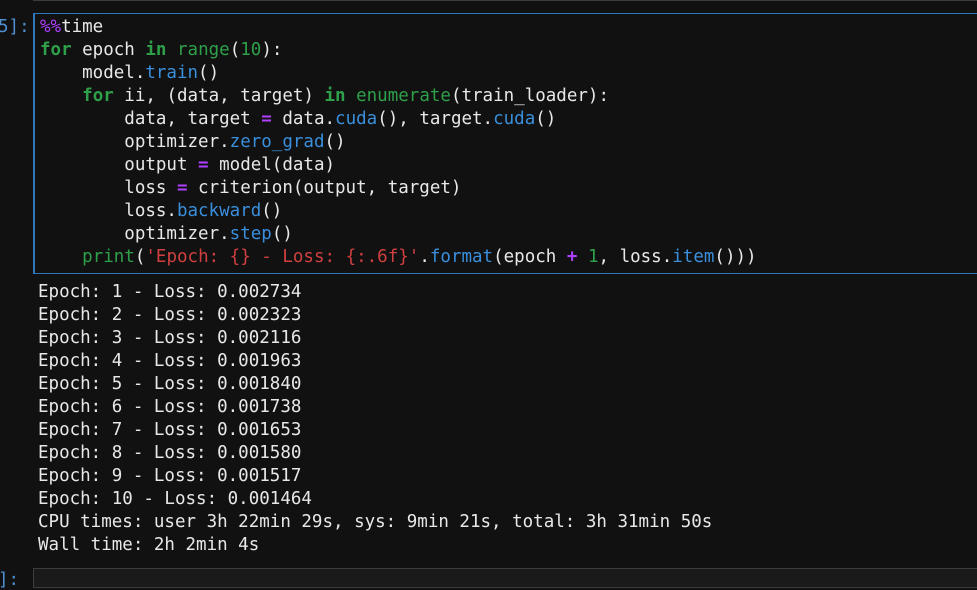 The image size is (977, 590). Describe the element at coordinates (170, 384) in the screenshot. I see `output-line: Epoch: 5 - Loss: 0.001840` at that location.